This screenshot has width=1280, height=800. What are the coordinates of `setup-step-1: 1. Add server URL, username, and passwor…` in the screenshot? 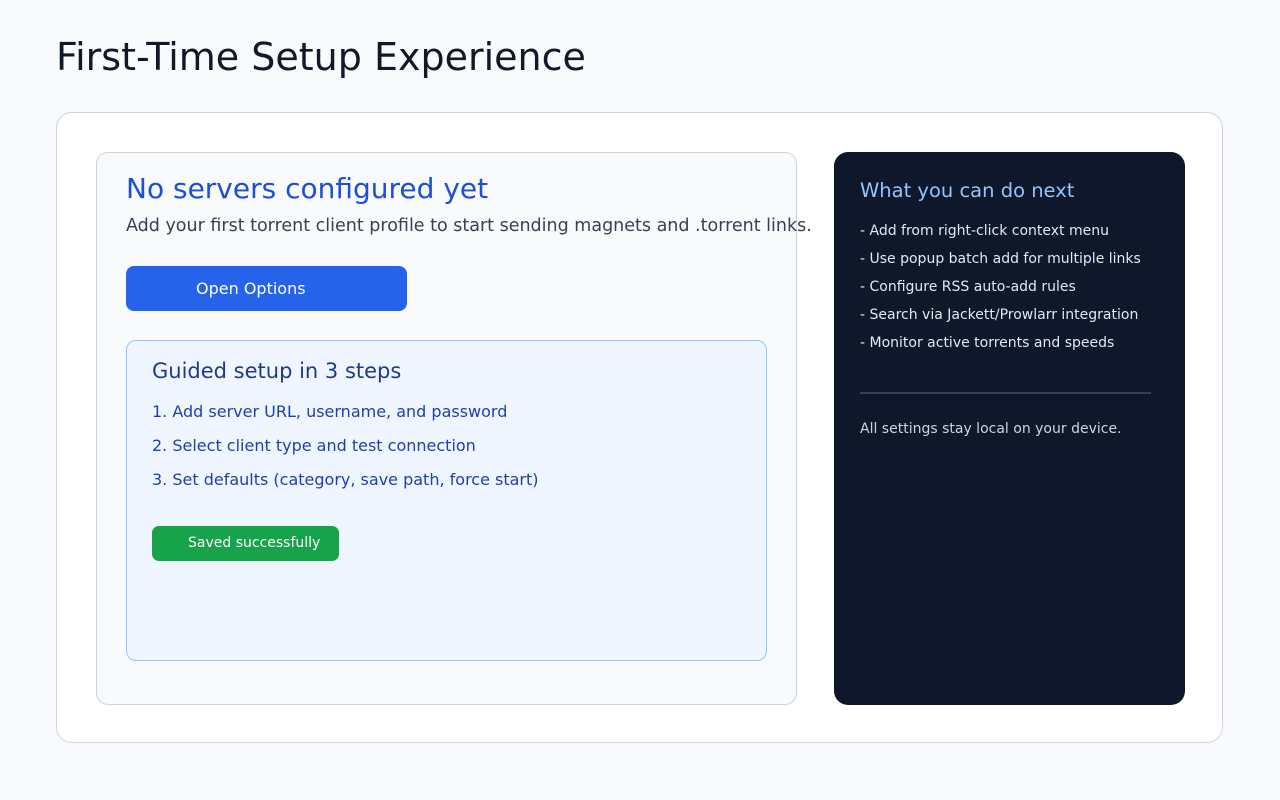 It's located at (330, 411).